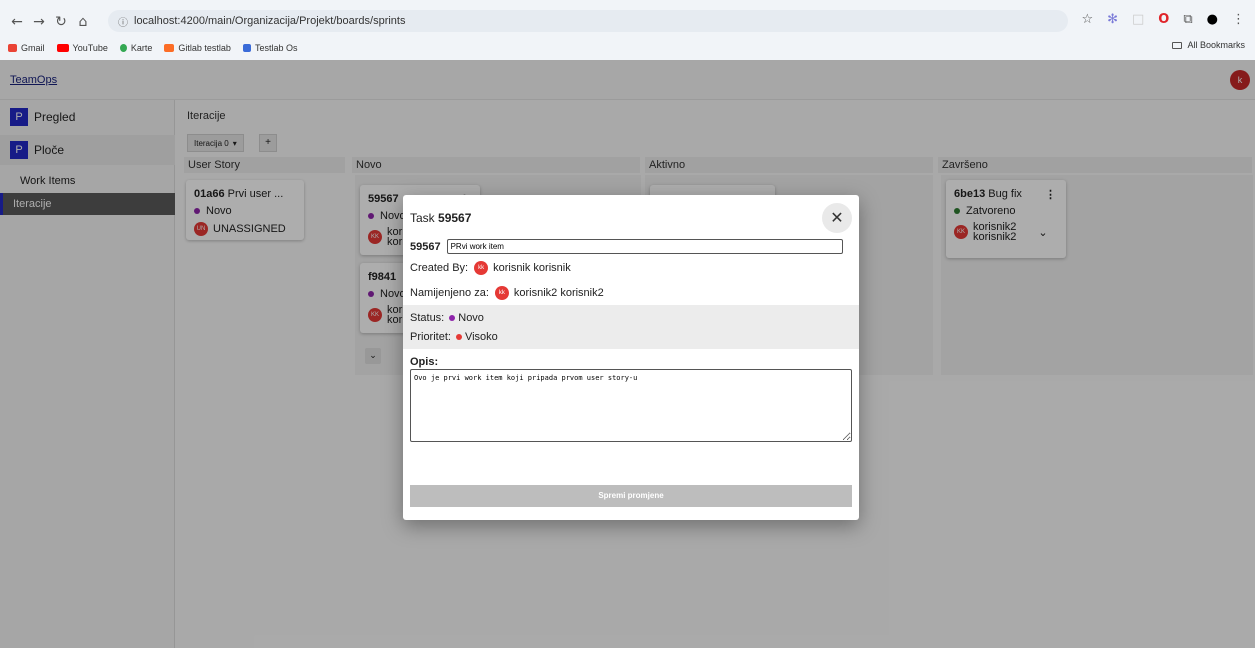 The height and width of the screenshot is (648, 1255). What do you see at coordinates (169, 48) in the screenshot?
I see `gitlab-icon` at bounding box center [169, 48].